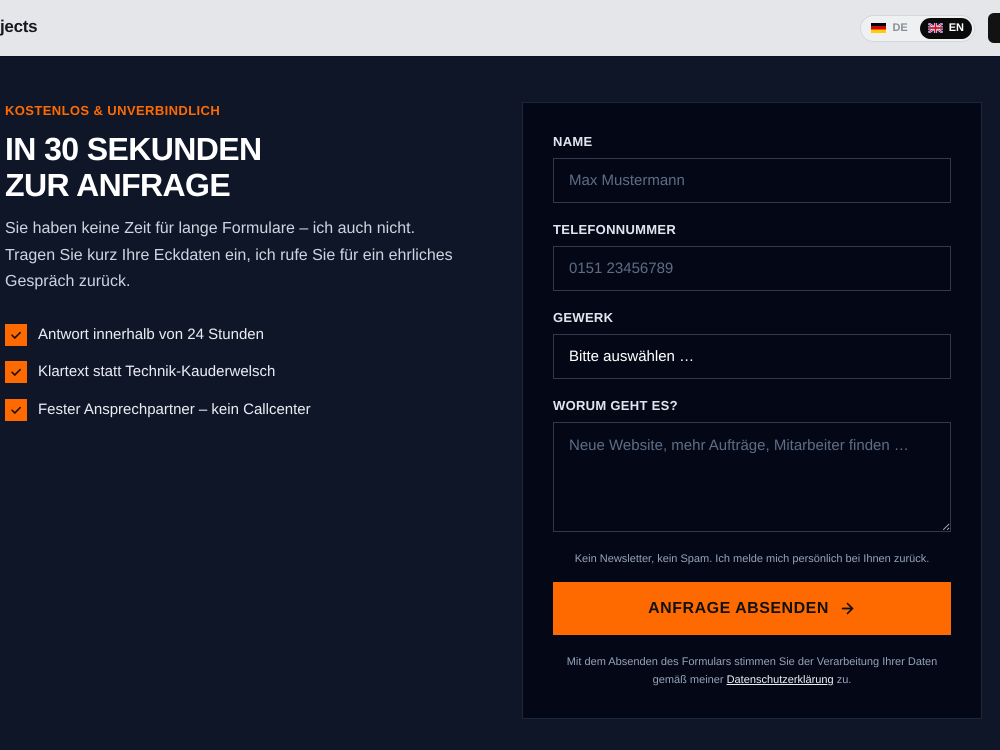  Describe the element at coordinates (113, 111) in the screenshot. I see `eyebrow-text: KOSTENLOS & UNVERBINDLICH` at that location.